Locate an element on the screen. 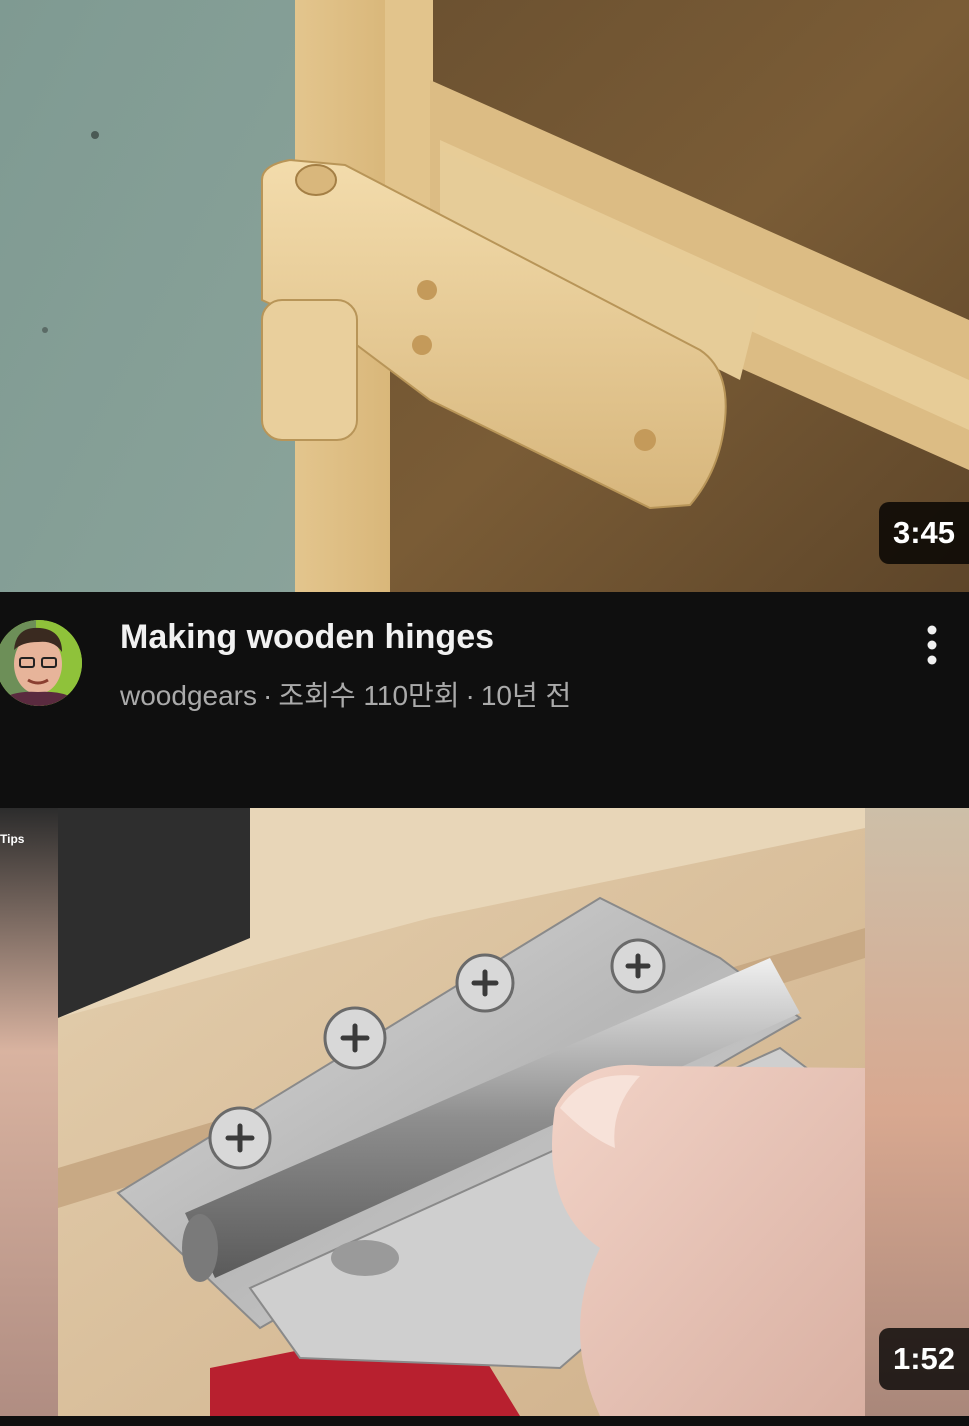  bottom-divider is located at coordinates (484, 1421).